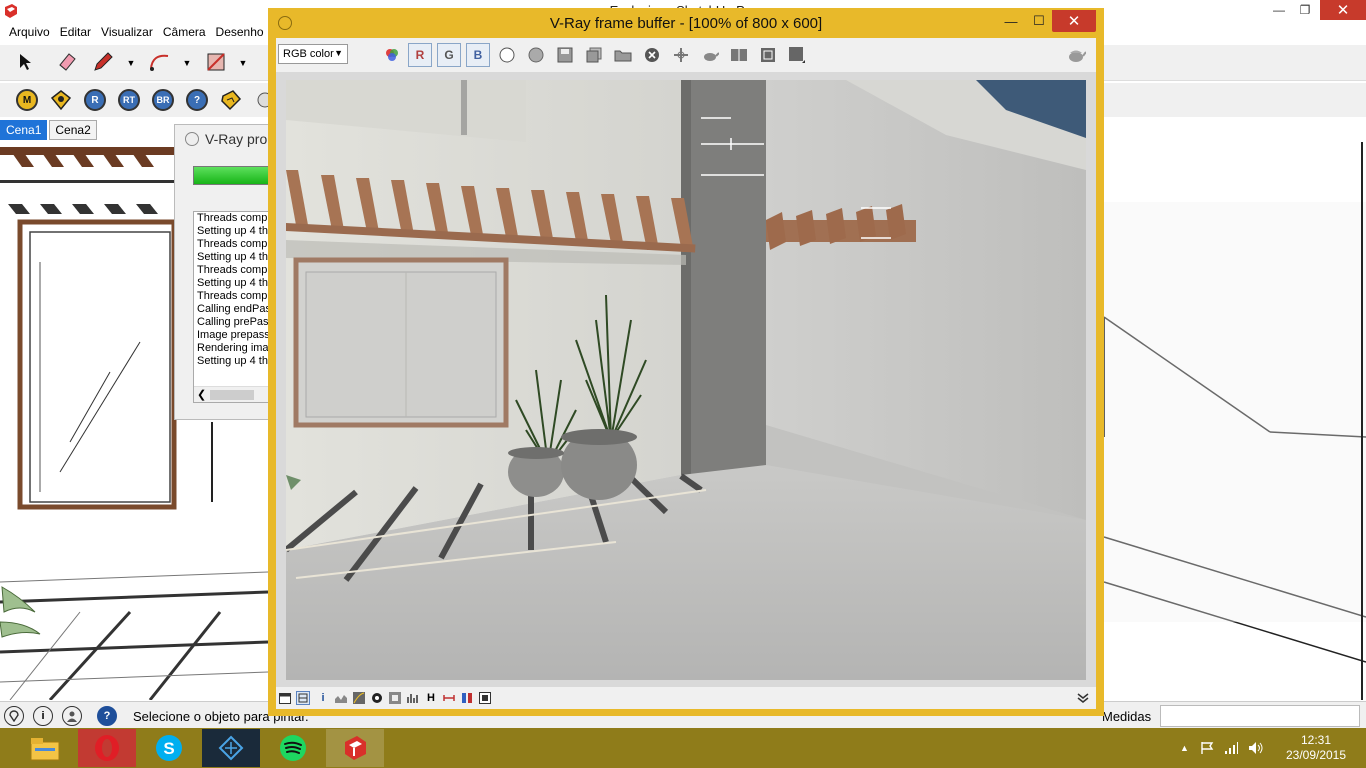 This screenshot has width=1366, height=768. Describe the element at coordinates (243, 63) in the screenshot. I see `rectangle-dropdown-arrow: ▼` at that location.